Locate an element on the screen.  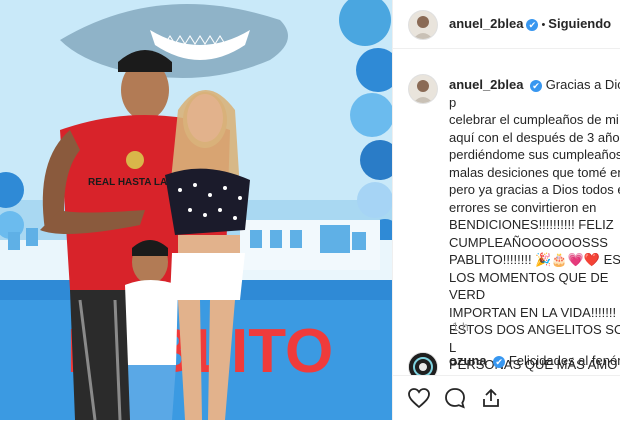
comment-icon is located at coordinates (456, 399).